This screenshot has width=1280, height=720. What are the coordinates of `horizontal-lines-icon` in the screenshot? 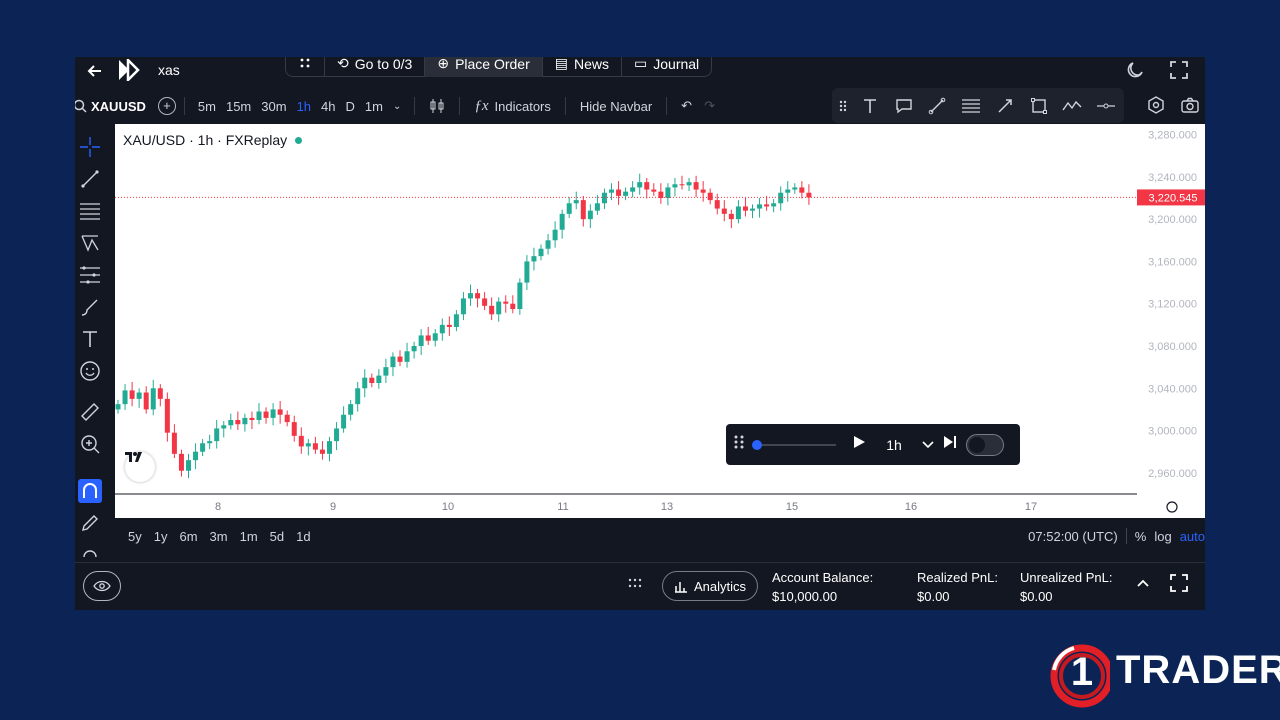 It's located at (90, 211).